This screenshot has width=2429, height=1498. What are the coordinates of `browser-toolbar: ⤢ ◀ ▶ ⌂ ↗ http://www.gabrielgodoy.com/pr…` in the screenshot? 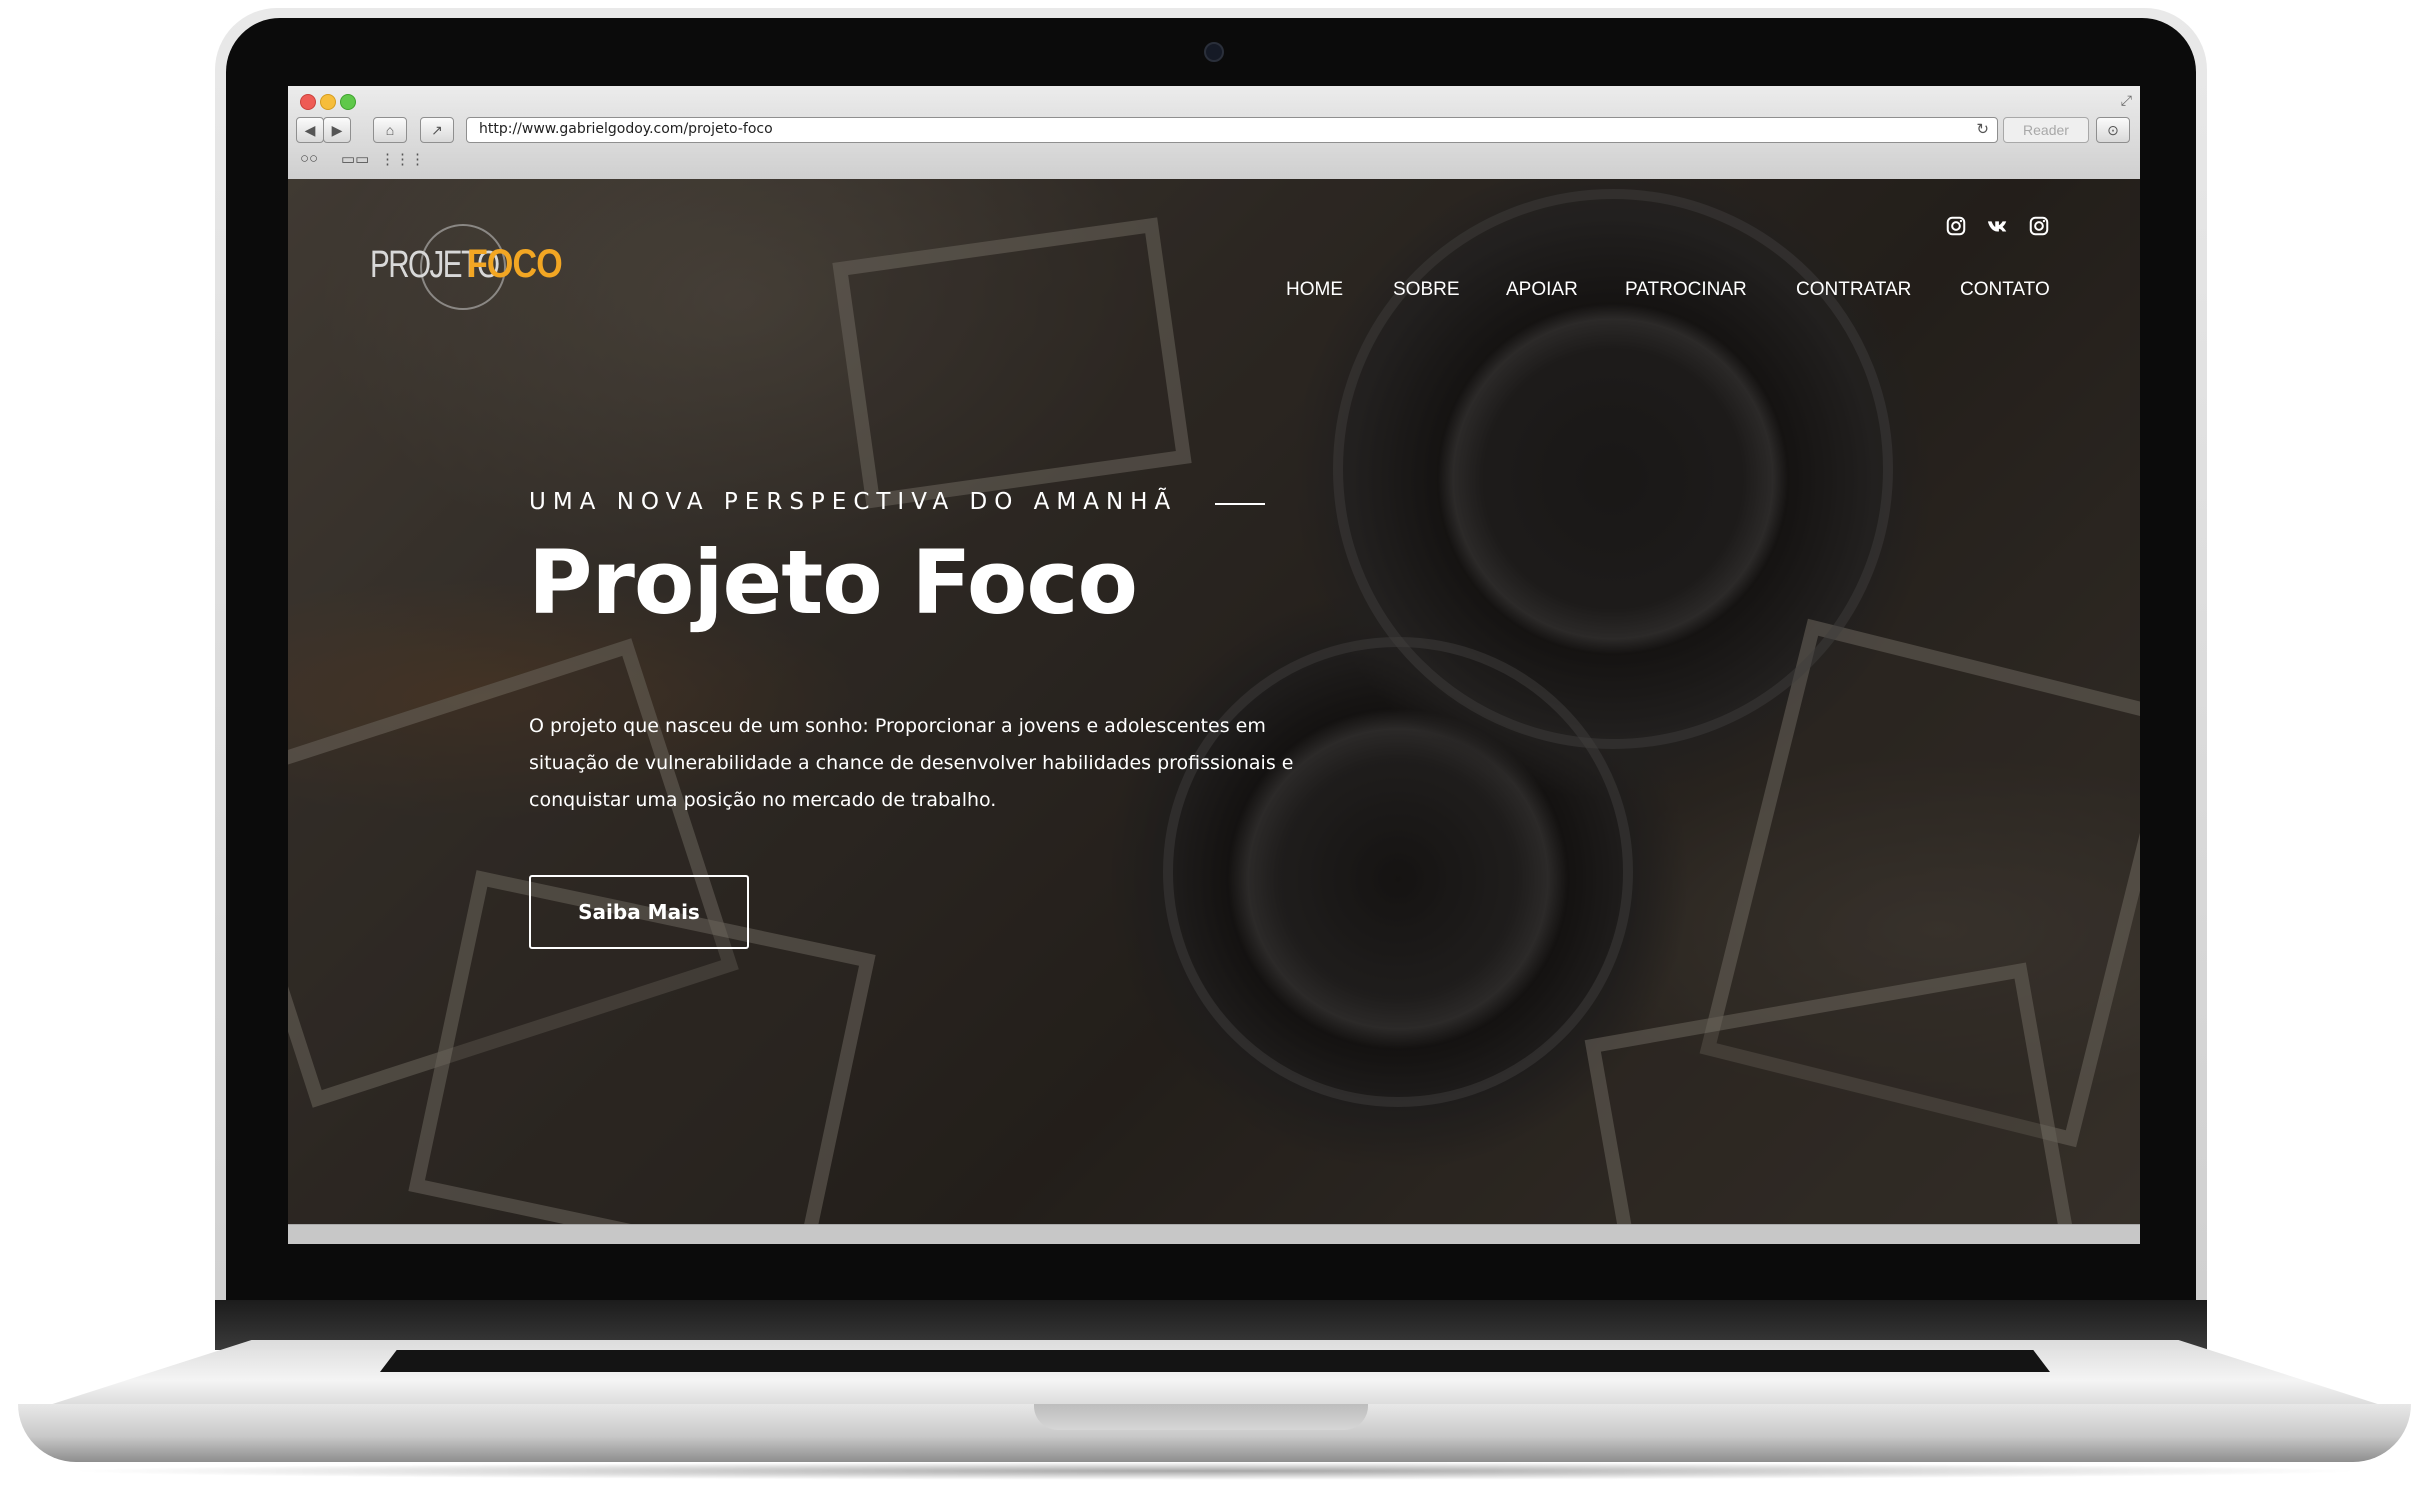 It's located at (1214, 133).